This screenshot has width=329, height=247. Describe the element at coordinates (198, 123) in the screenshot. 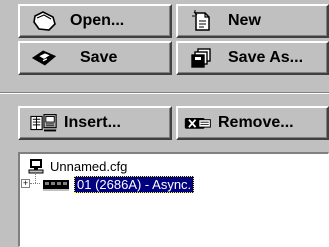

I see `remove-device-icon` at that location.